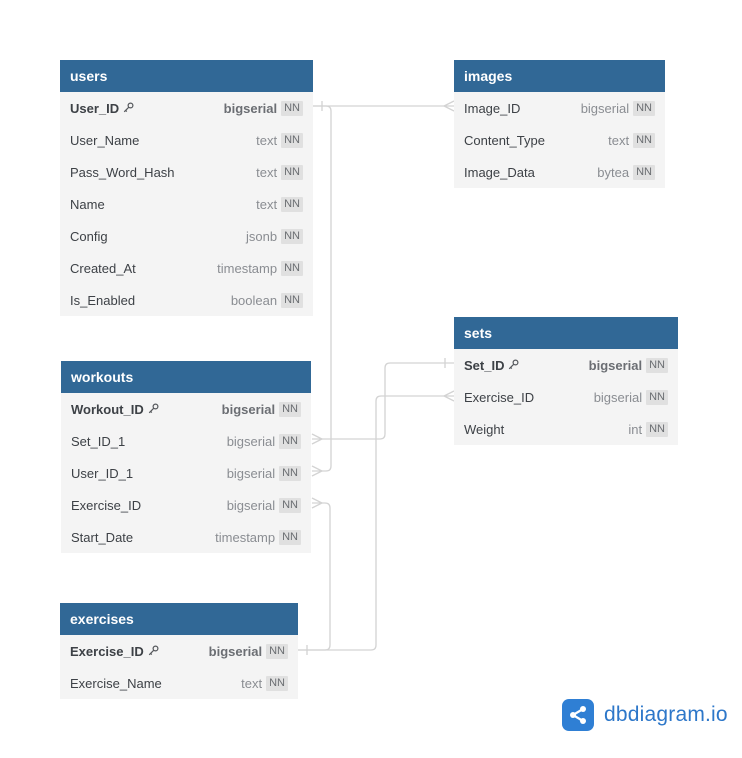  Describe the element at coordinates (179, 619) in the screenshot. I see `table-header-exercises: exercises` at that location.